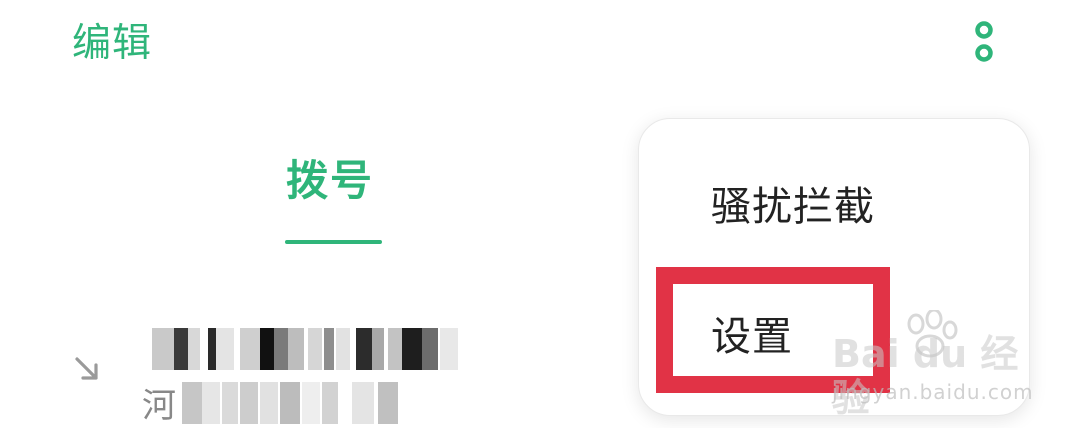 The width and height of the screenshot is (1080, 428). I want to click on menu-item-harassment-block: 骚扰拦截, so click(793, 207).